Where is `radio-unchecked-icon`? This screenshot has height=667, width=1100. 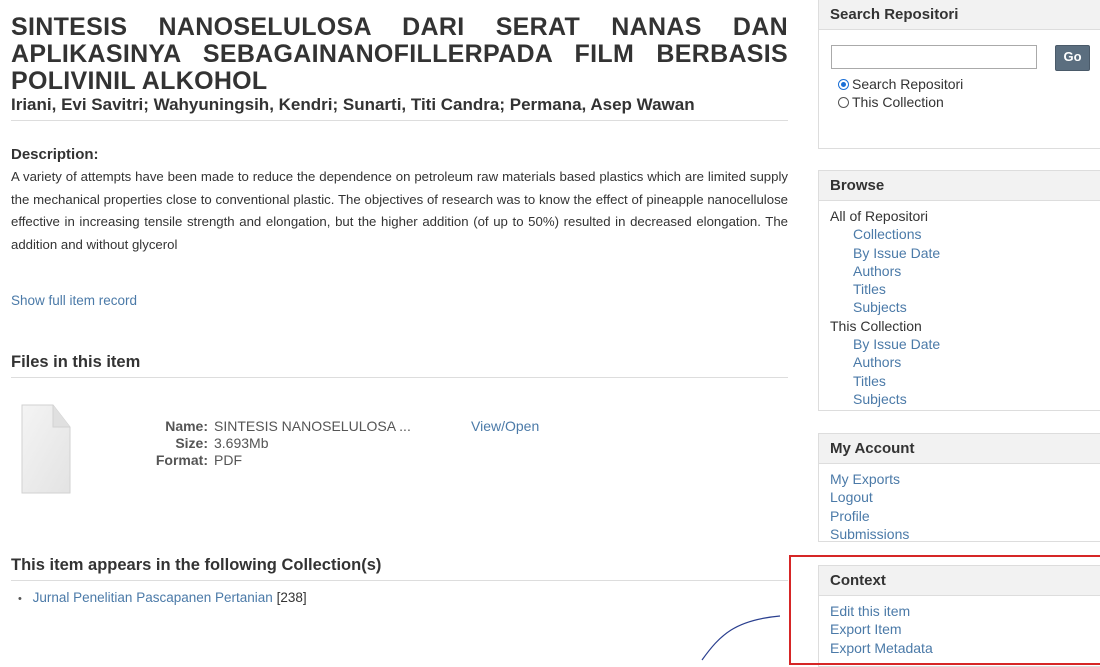
radio-unchecked-icon is located at coordinates (843, 102).